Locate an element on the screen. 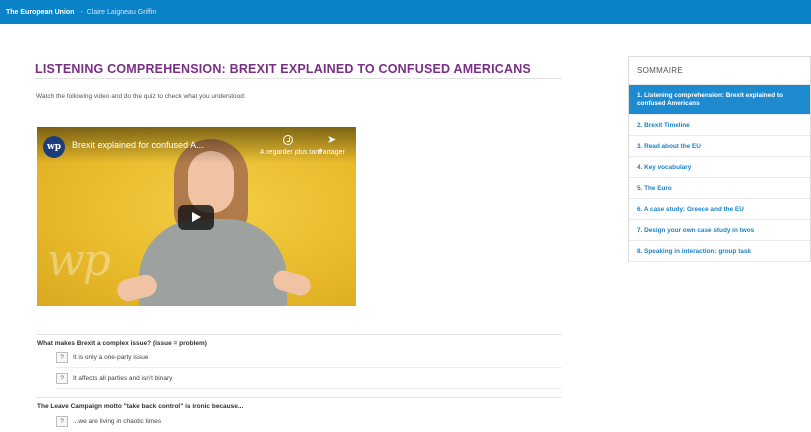 This screenshot has width=811, height=432. answer-option: ? It is only a one-party issue is located at coordinates (102, 357).